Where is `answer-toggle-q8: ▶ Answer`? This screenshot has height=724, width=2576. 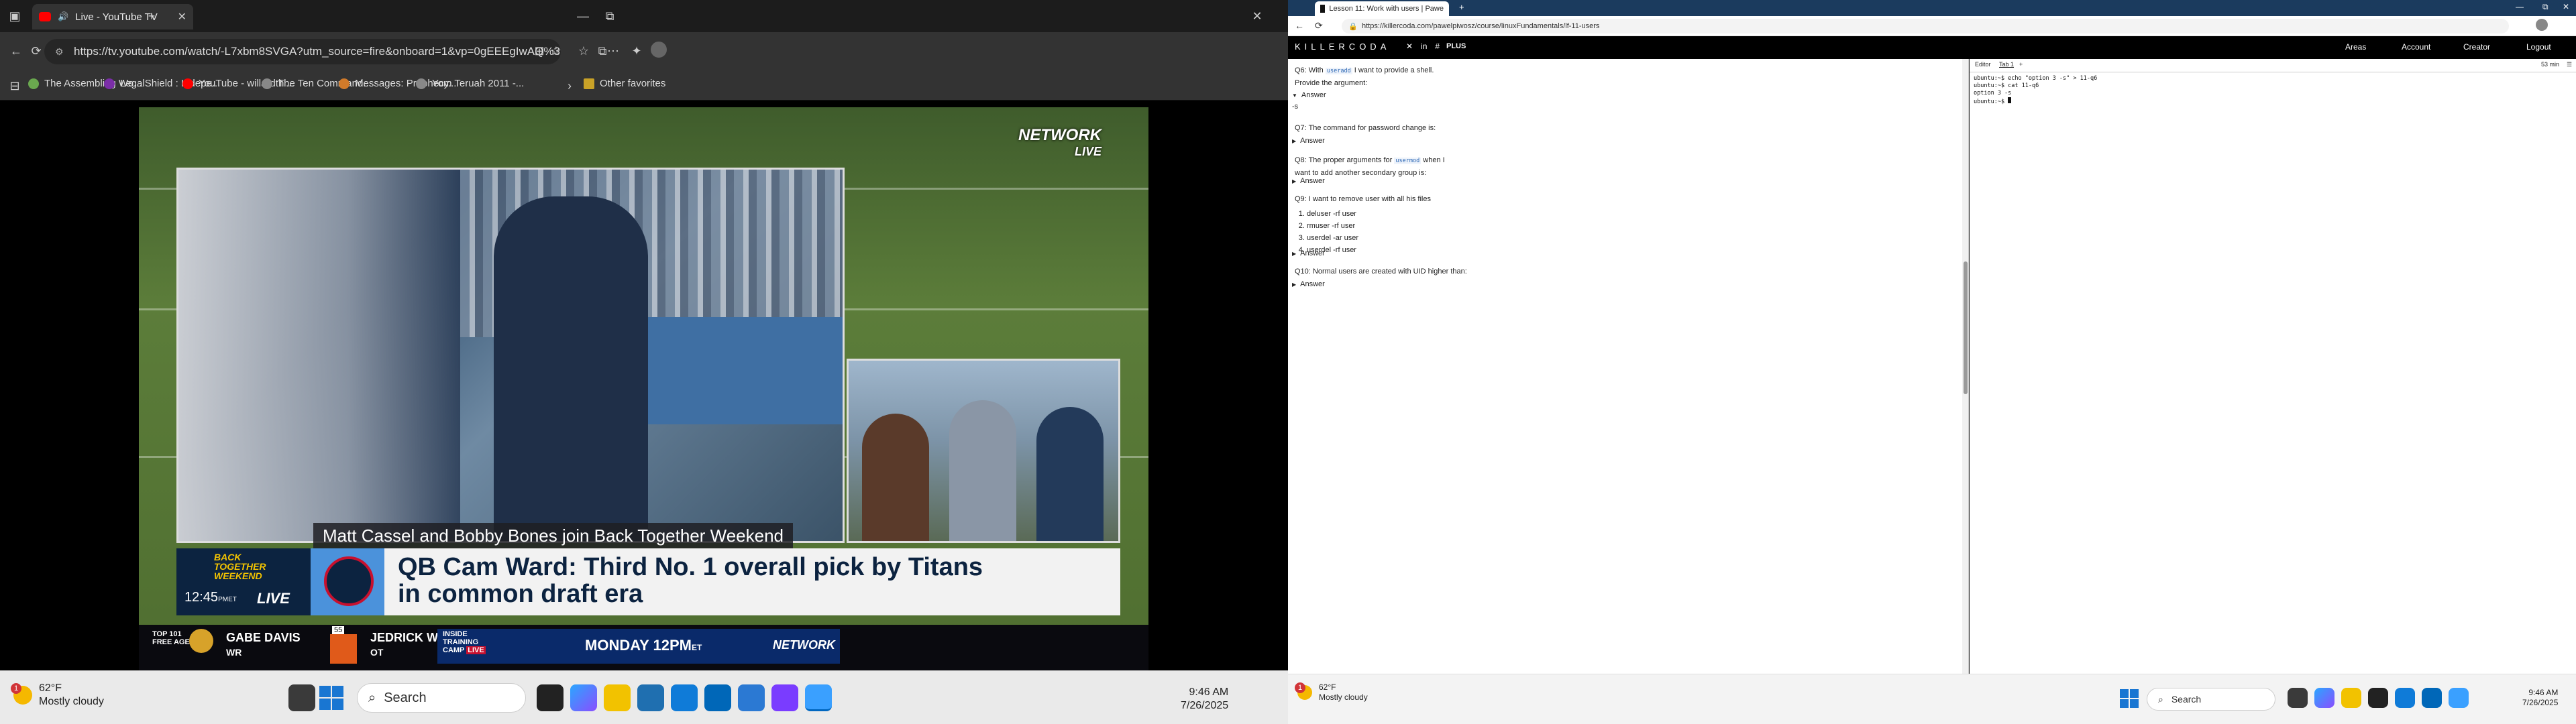 answer-toggle-q8: ▶ Answer is located at coordinates (1308, 181).